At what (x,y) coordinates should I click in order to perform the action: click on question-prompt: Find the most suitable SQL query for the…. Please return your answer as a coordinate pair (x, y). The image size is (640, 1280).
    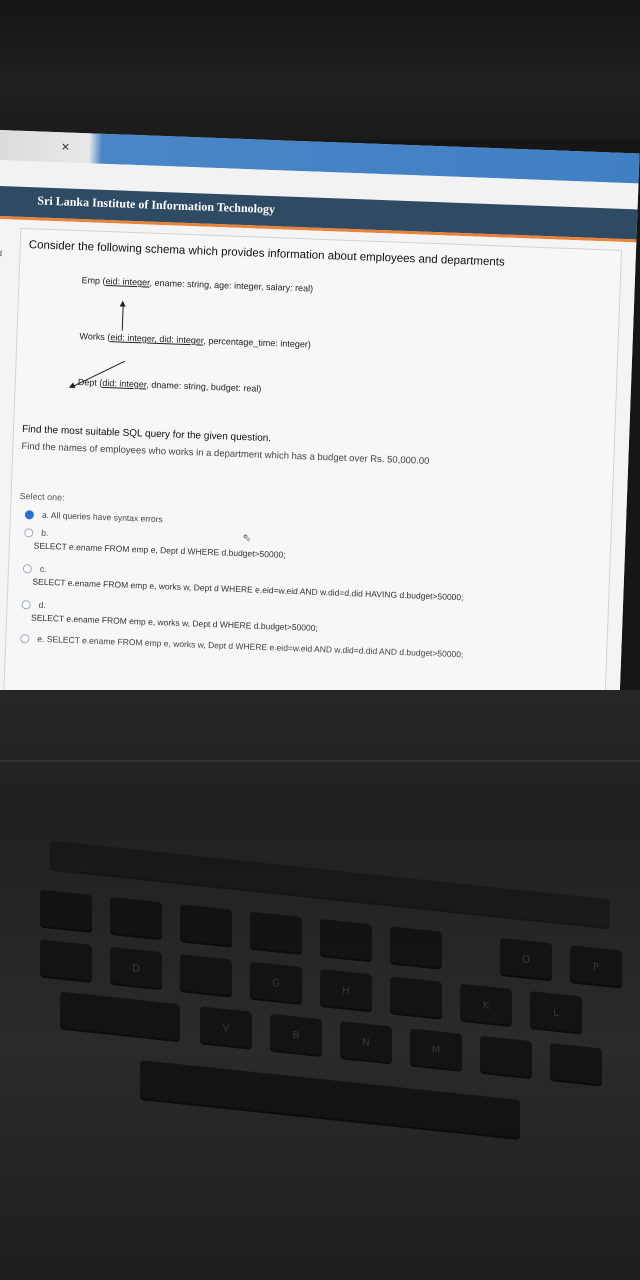
    Looking at the image, I should click on (146, 434).